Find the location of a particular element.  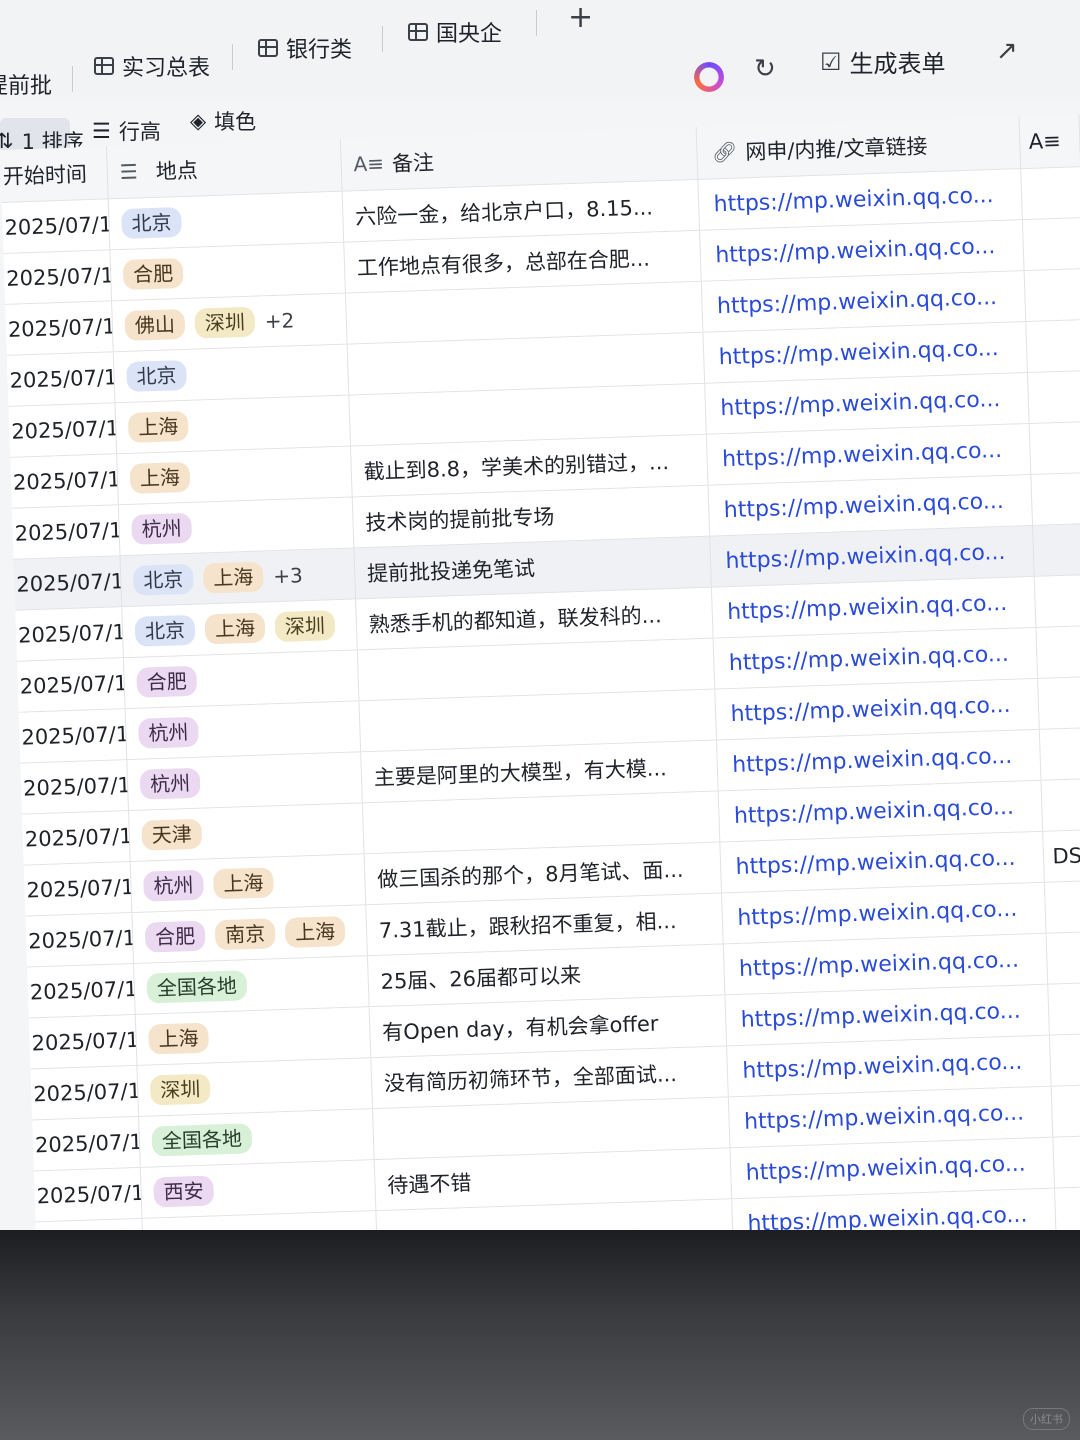

tab-divider is located at coordinates (536, 23).